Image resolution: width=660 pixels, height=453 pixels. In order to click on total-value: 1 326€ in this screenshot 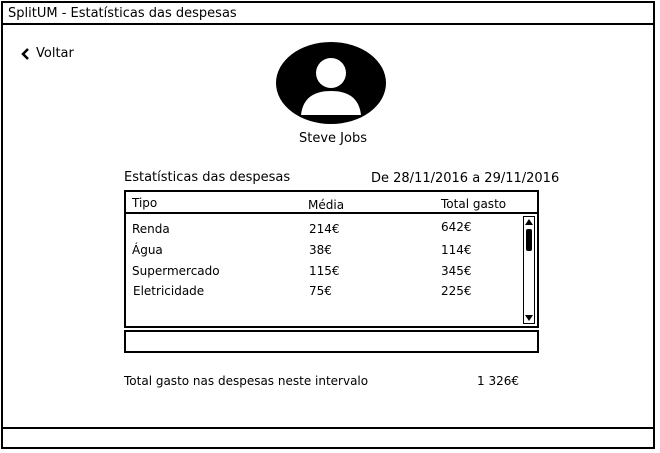, I will do `click(498, 381)`.